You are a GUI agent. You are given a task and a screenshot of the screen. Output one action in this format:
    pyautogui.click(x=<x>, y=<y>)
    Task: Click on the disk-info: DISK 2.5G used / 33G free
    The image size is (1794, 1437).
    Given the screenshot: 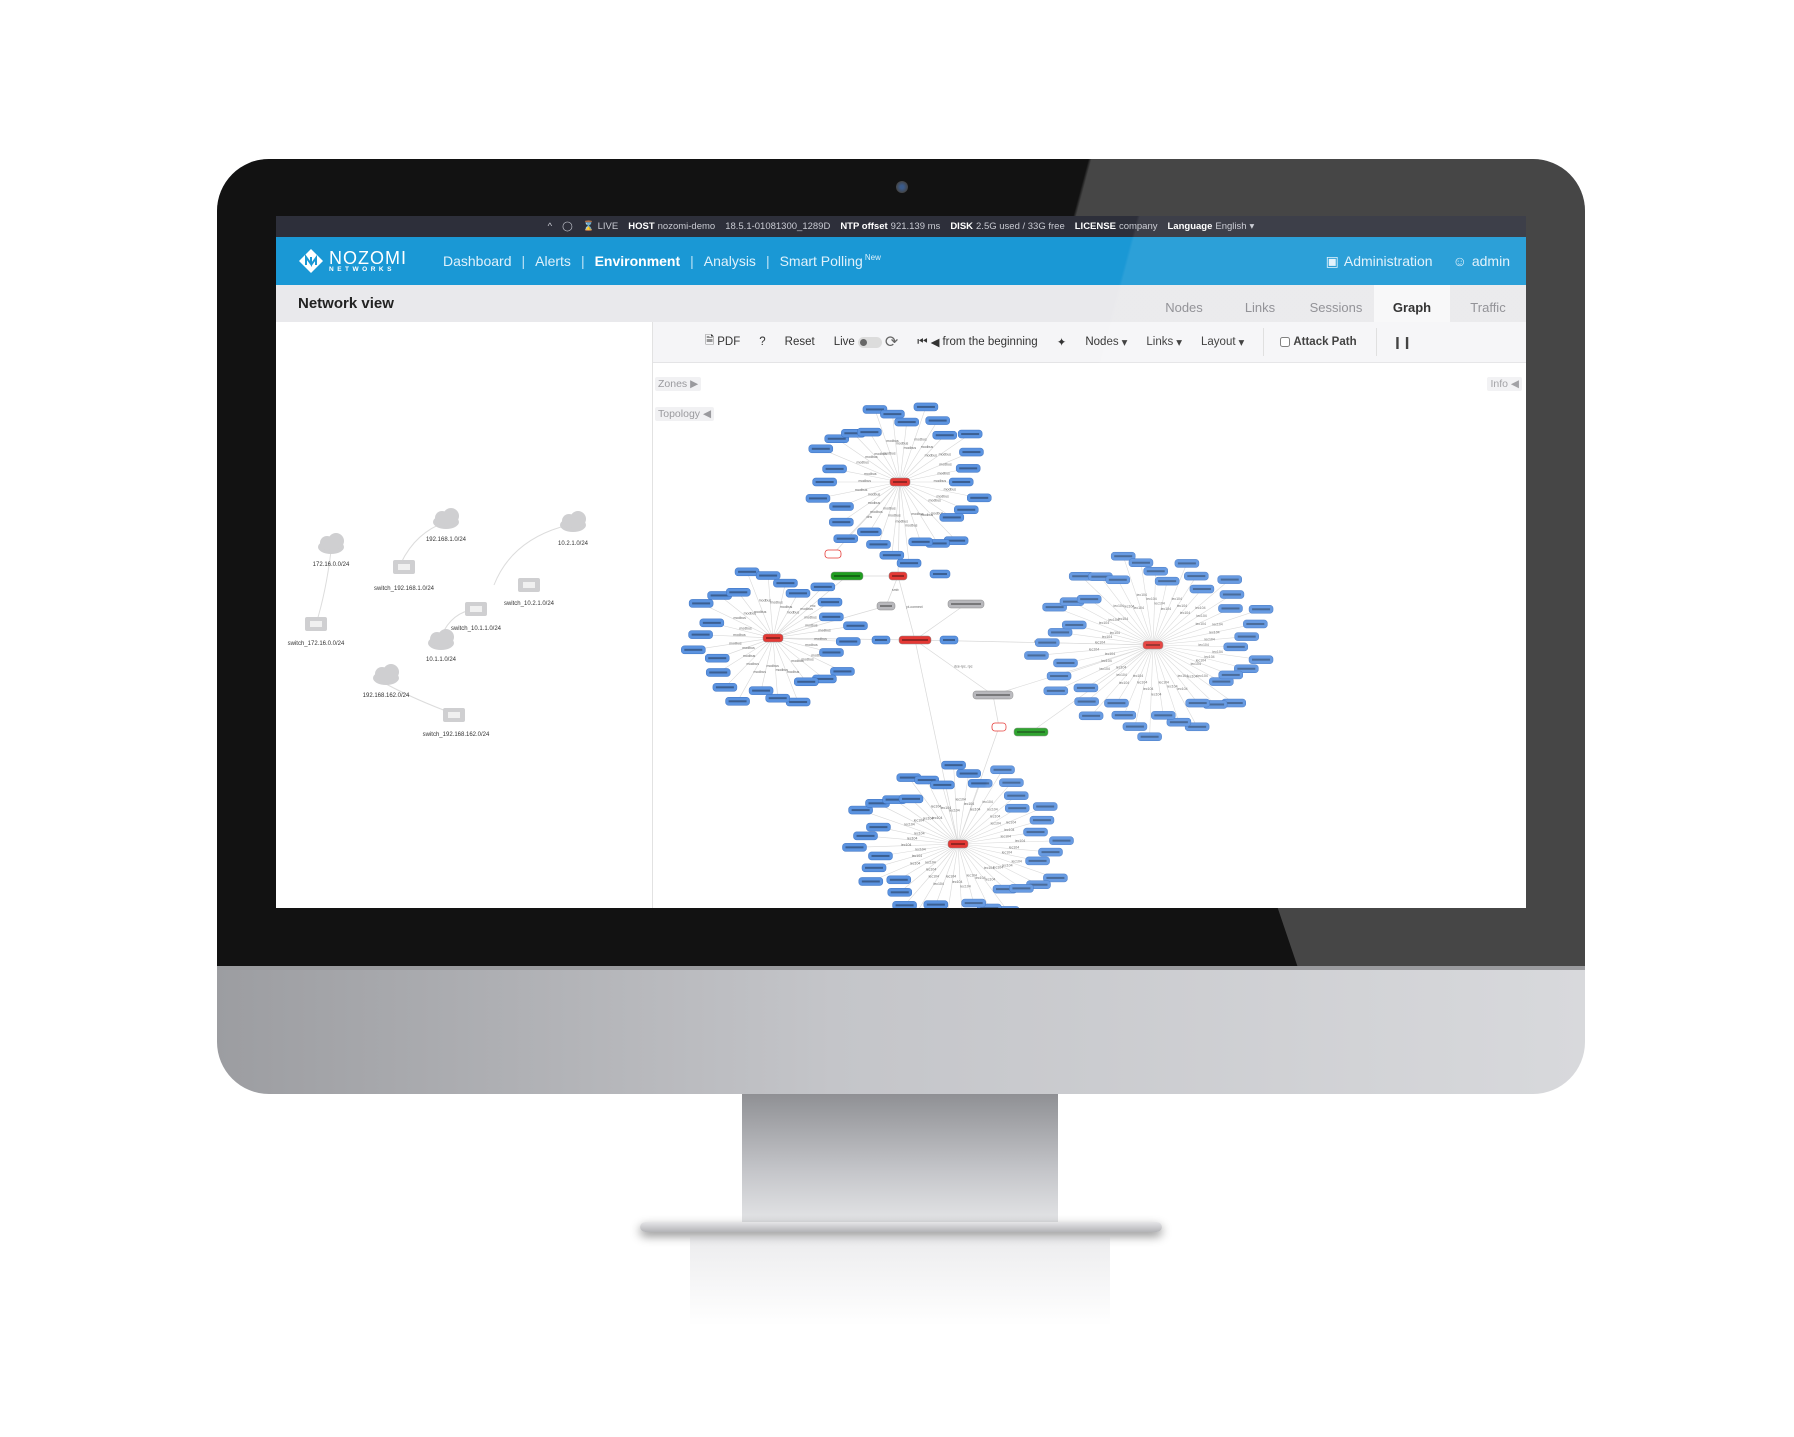 What is the action you would take?
    pyautogui.click(x=1007, y=226)
    